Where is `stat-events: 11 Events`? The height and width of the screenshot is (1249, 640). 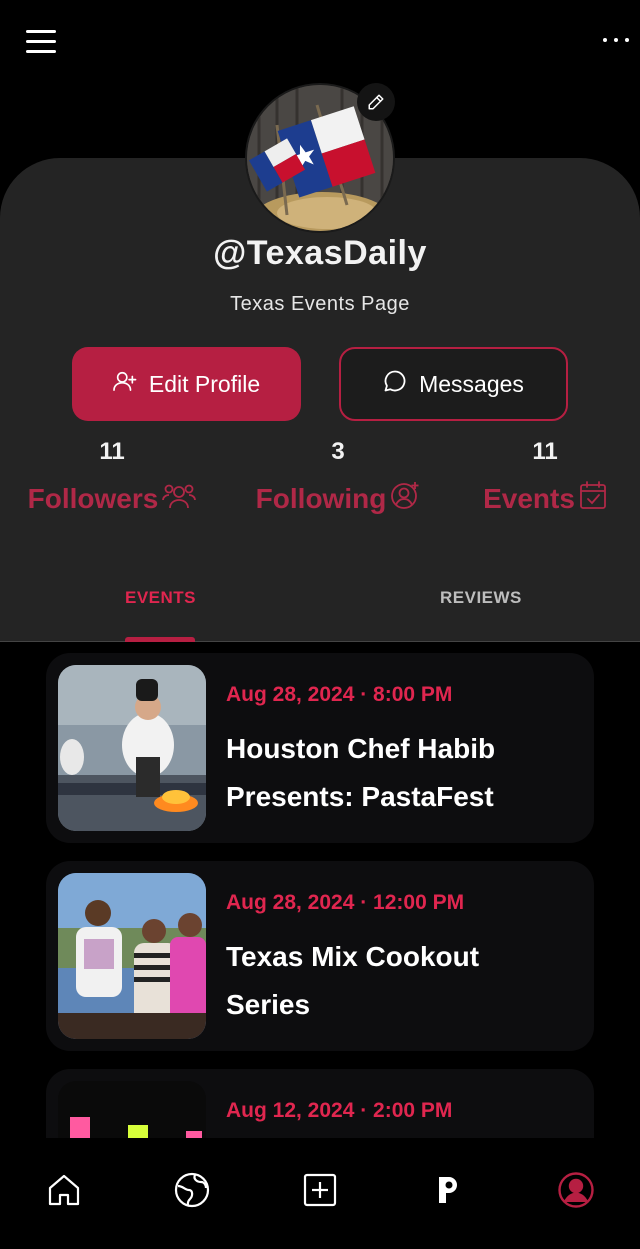
stat-events: 11 Events is located at coordinates (542, 477).